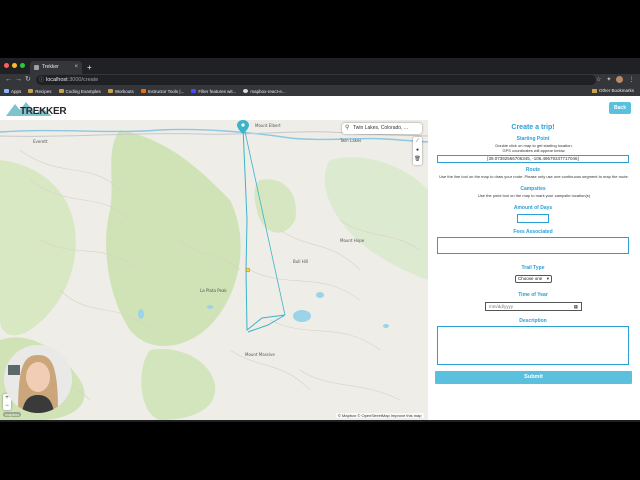 The height and width of the screenshot is (480, 640). Describe the element at coordinates (50, 67) in the screenshot. I see `tab-title: Trekker` at that location.